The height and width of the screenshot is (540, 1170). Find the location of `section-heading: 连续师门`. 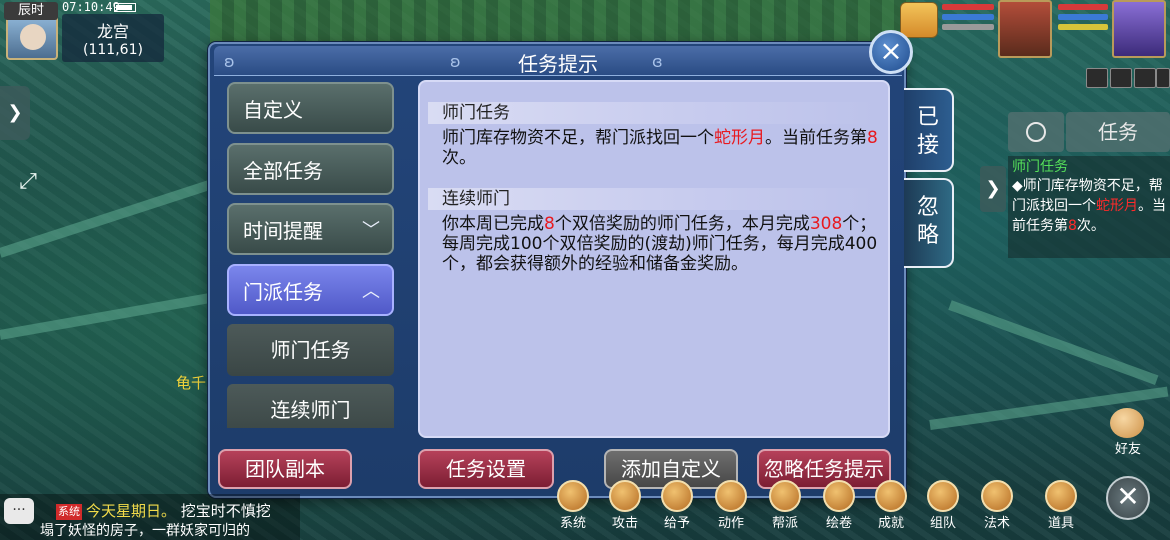

section-heading: 连续师门 is located at coordinates (654, 199).